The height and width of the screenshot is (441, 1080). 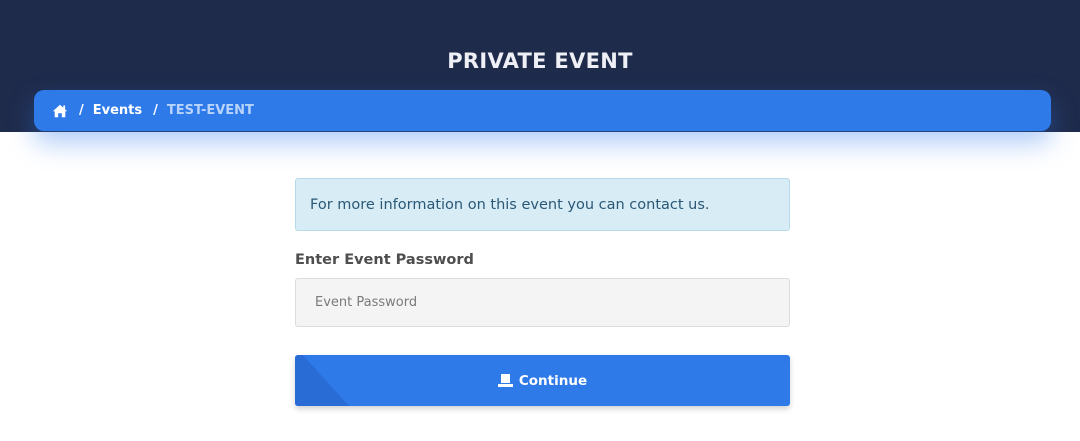 I want to click on continue-button-content: Continue, so click(x=542, y=380).